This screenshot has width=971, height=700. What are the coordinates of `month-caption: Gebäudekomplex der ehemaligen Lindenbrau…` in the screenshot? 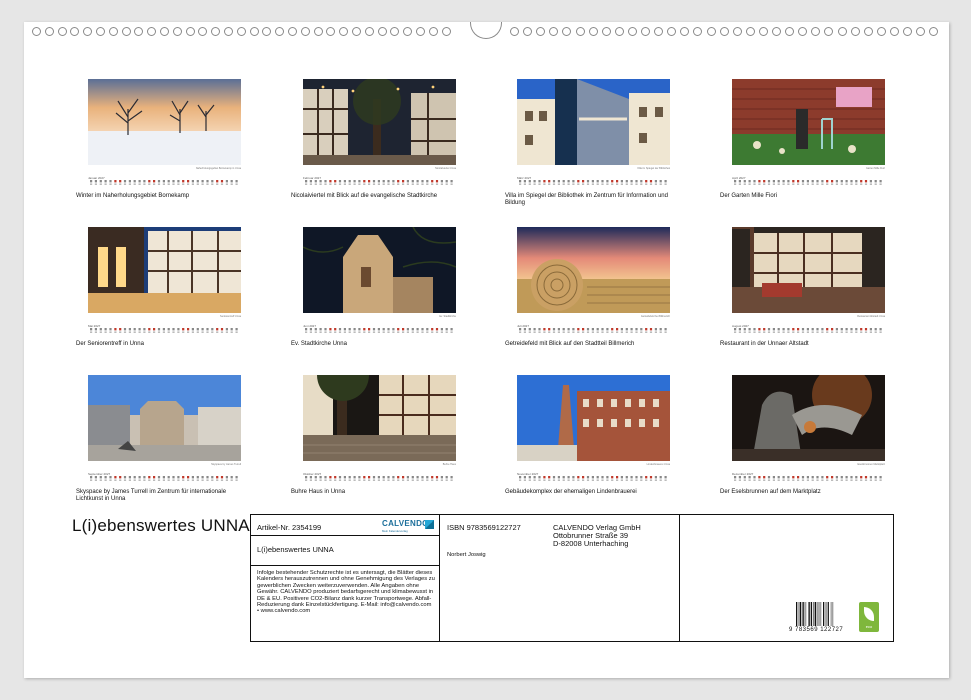 It's located at (571, 492).